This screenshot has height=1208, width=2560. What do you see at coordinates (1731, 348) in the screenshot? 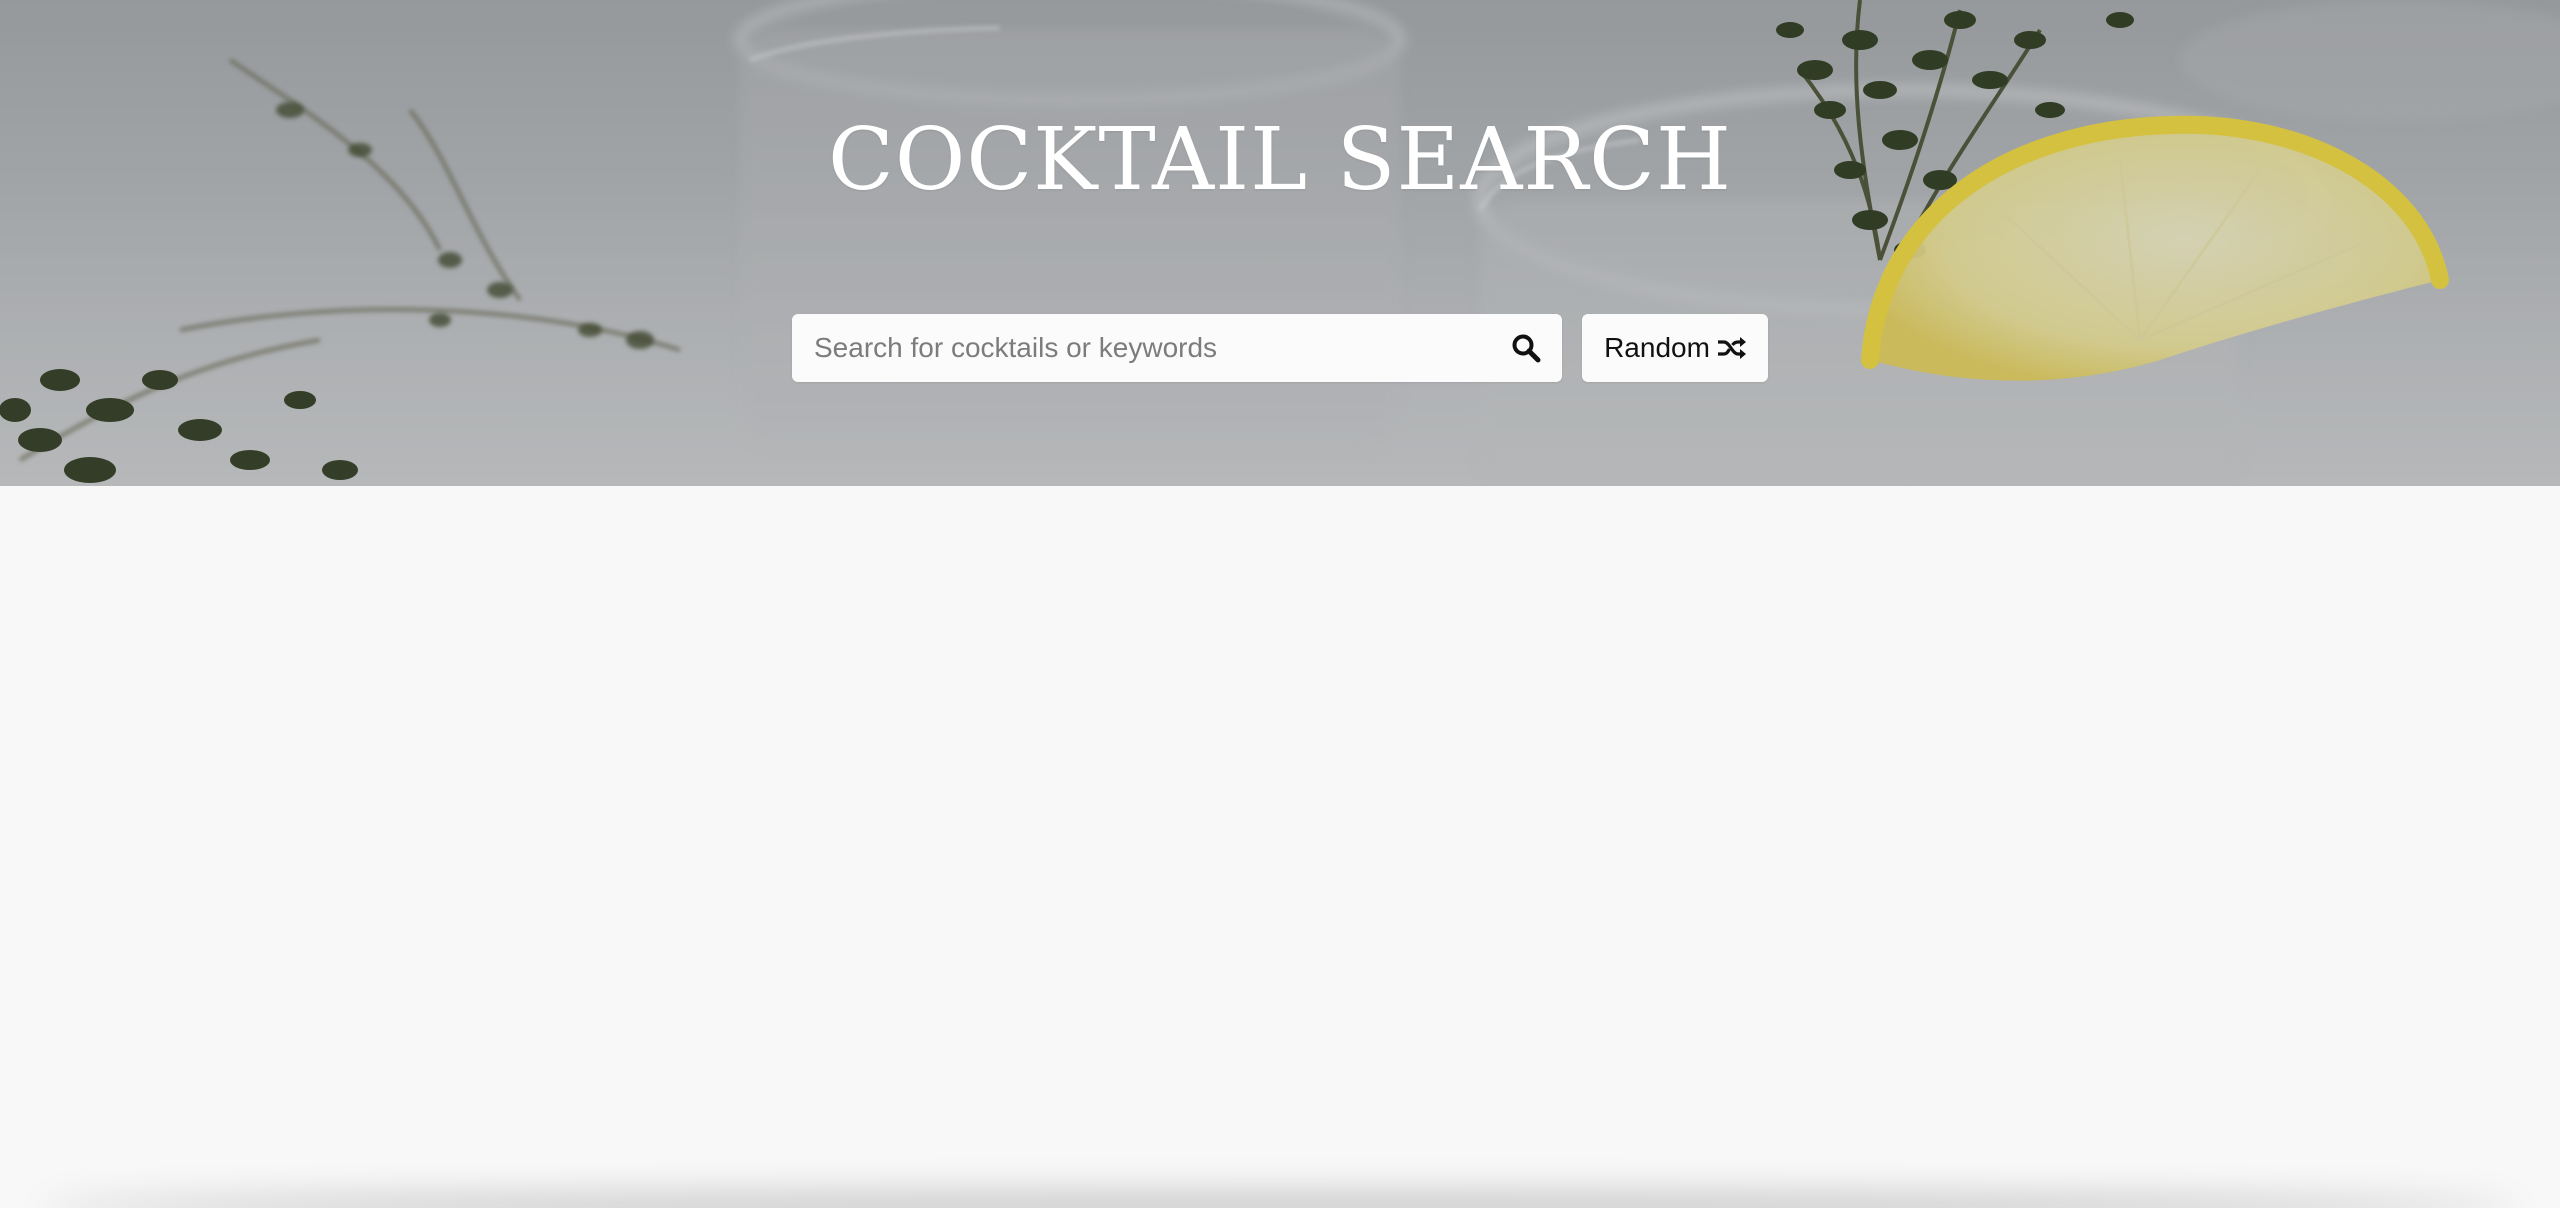
I see `shuffle-icon` at bounding box center [1731, 348].